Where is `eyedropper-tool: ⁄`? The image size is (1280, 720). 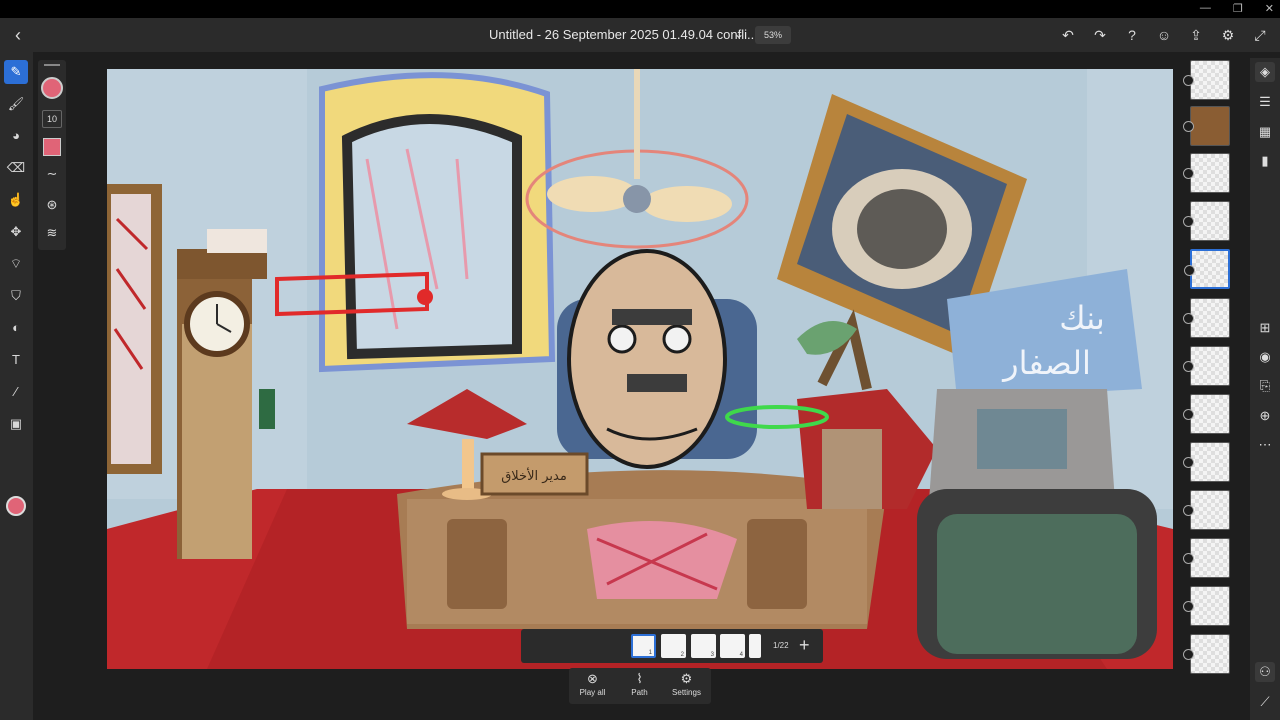
eyedropper-tool: ⁄ is located at coordinates (16, 392).